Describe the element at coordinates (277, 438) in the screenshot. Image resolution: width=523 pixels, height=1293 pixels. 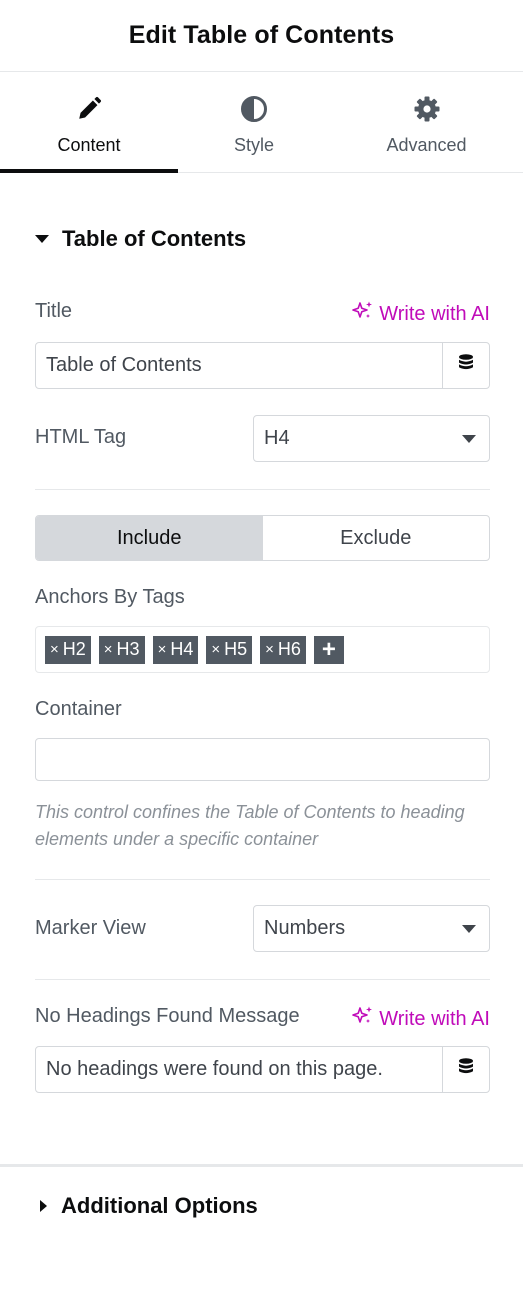
I see `html-tag-value: H4` at that location.